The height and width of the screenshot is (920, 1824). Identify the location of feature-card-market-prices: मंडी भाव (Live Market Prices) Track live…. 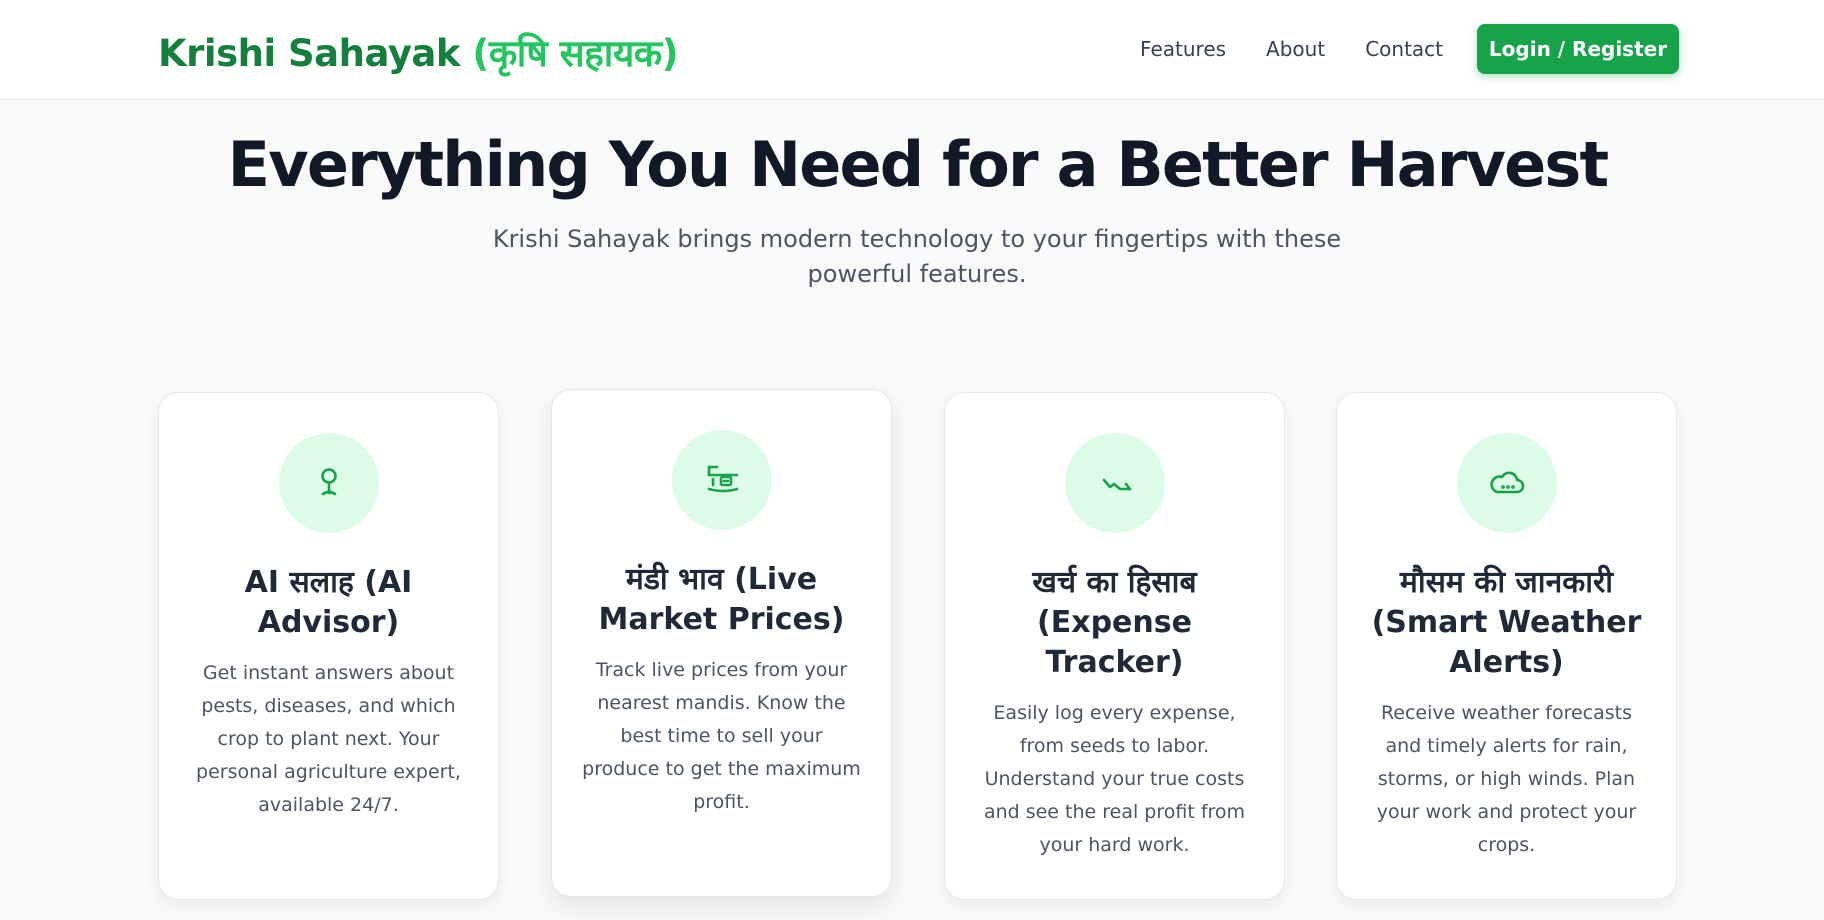
(721, 643).